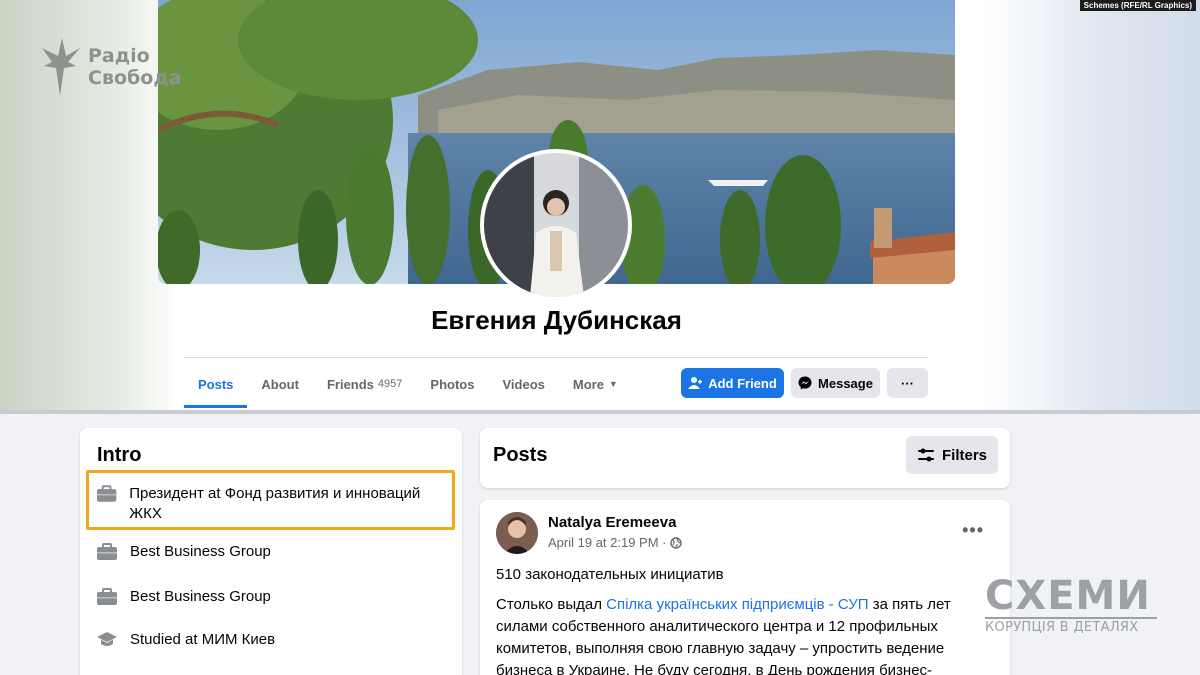 The width and height of the screenshot is (1200, 675). What do you see at coordinates (925, 455) in the screenshot?
I see `filters-icon` at bounding box center [925, 455].